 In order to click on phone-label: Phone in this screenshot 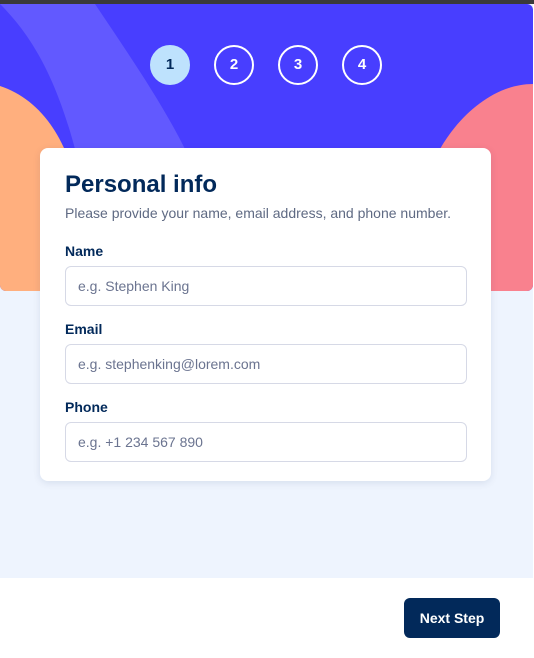, I will do `click(86, 407)`.